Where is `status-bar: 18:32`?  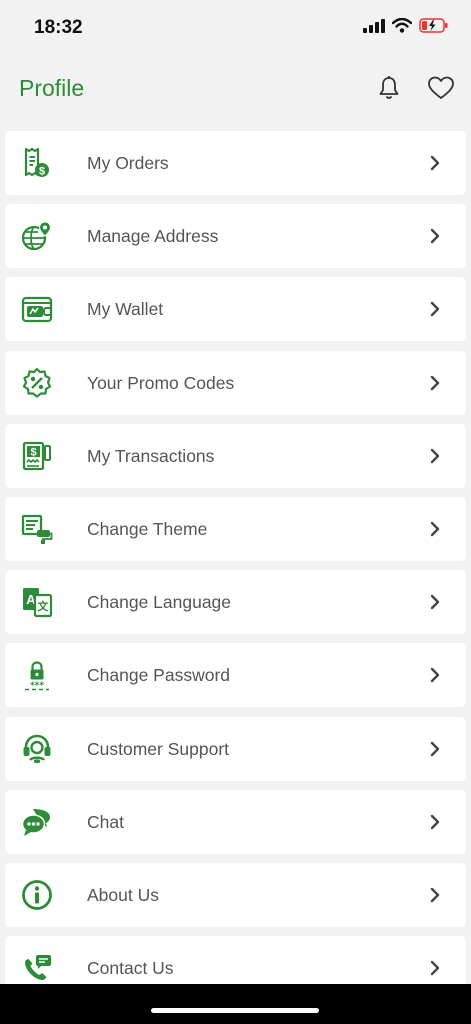
status-bar: 18:32 is located at coordinates (235, 28).